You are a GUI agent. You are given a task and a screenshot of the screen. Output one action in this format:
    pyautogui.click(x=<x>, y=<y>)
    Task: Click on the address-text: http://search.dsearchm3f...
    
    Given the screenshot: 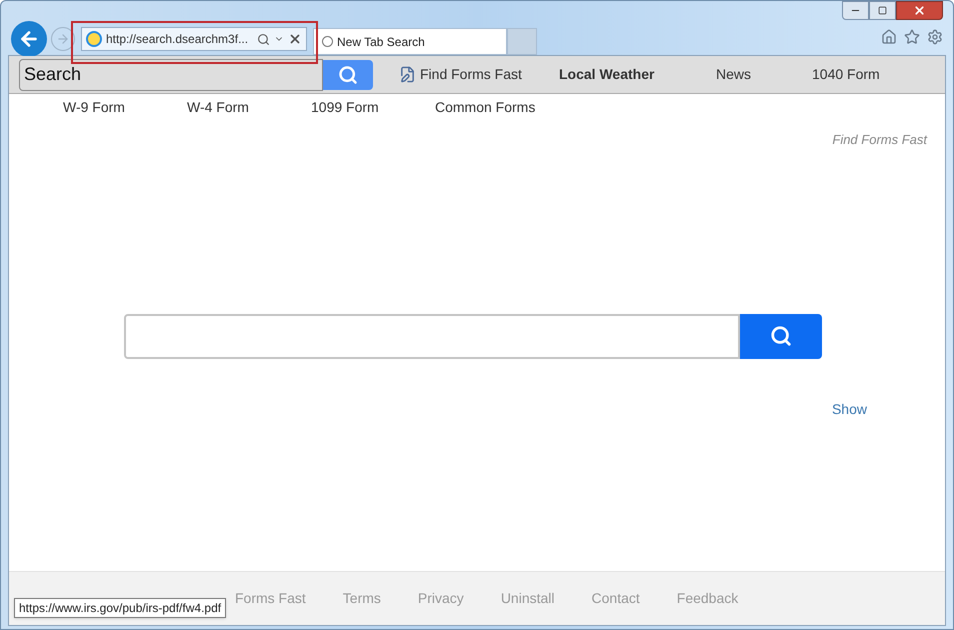 What is the action you would take?
    pyautogui.click(x=177, y=39)
    